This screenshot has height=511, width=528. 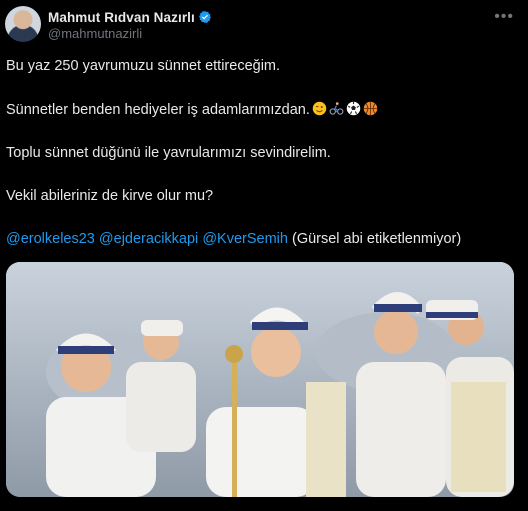 What do you see at coordinates (245, 239) in the screenshot?
I see `mention-link: @KverSemih` at bounding box center [245, 239].